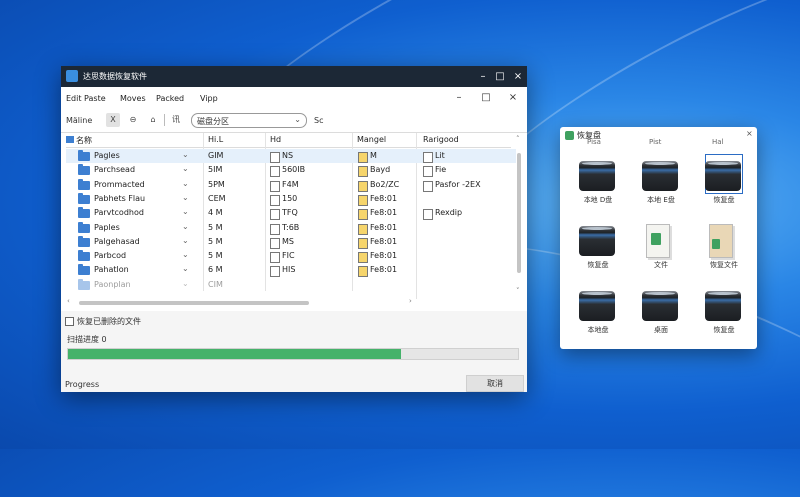 This screenshot has height=497, width=800. Describe the element at coordinates (410, 301) in the screenshot. I see `scroll-right-icon: ›` at that location.